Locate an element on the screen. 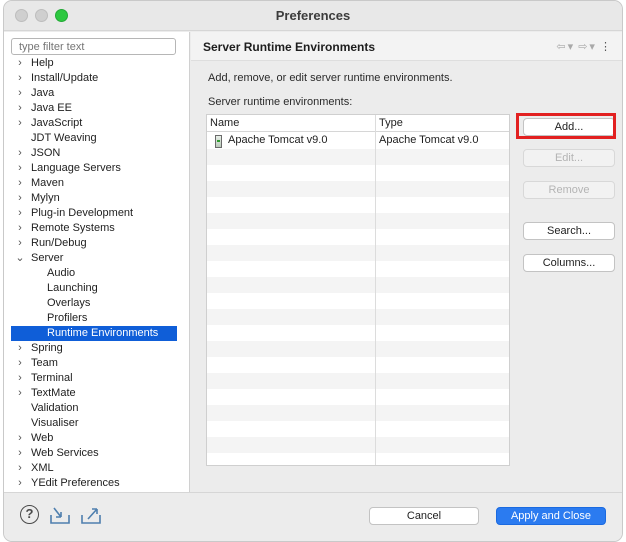  sidebar-item-runtime-environments: Runtime Environments is located at coordinates (94, 333).